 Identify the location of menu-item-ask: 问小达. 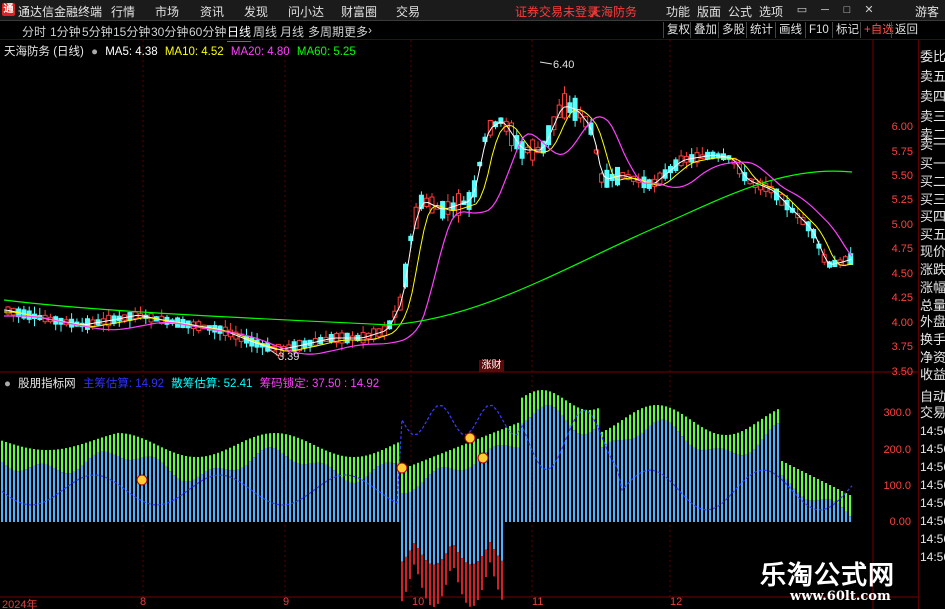
(306, 11).